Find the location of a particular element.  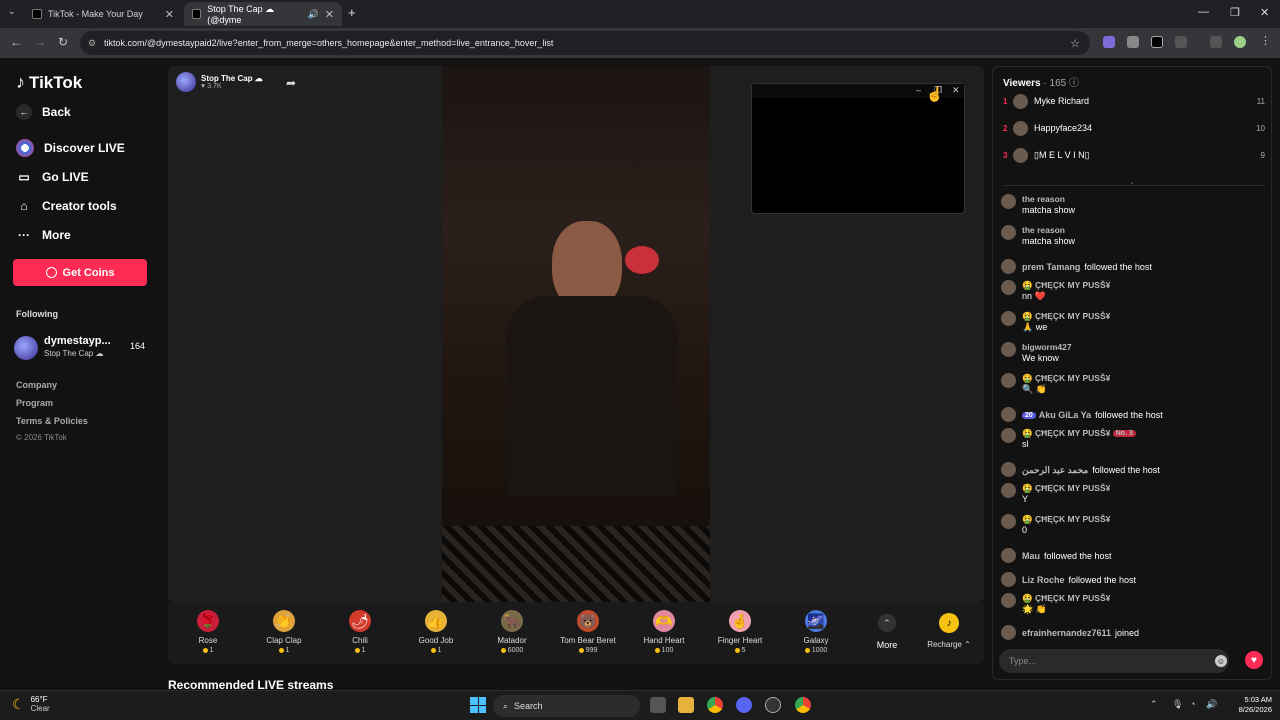

chat-username: efrainhernandez7611 is located at coordinates (1066, 633).